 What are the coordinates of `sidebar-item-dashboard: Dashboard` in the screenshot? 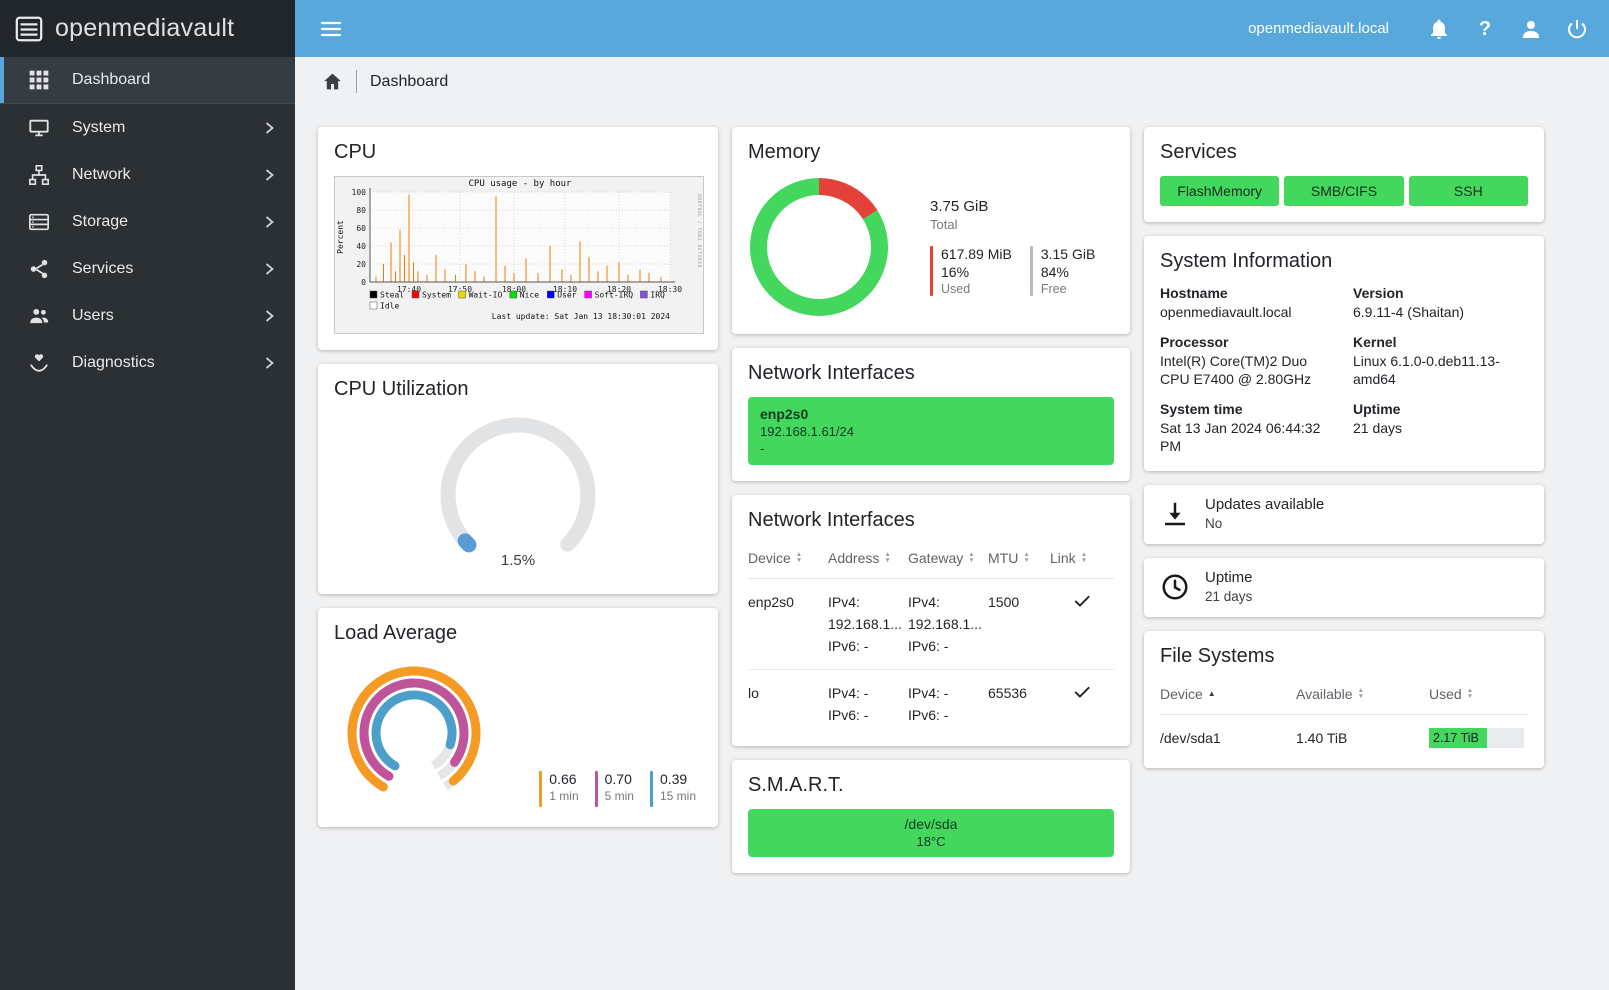 It's located at (147, 80).